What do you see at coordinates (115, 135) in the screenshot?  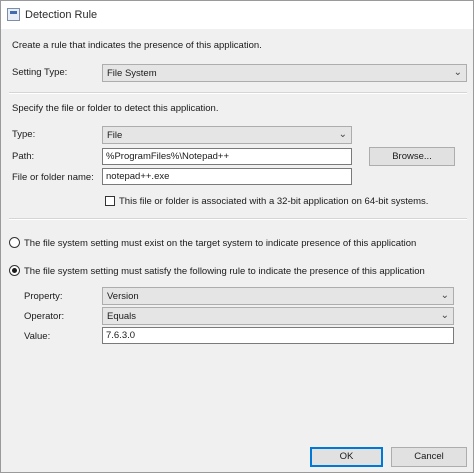 I see `type-value: File` at bounding box center [115, 135].